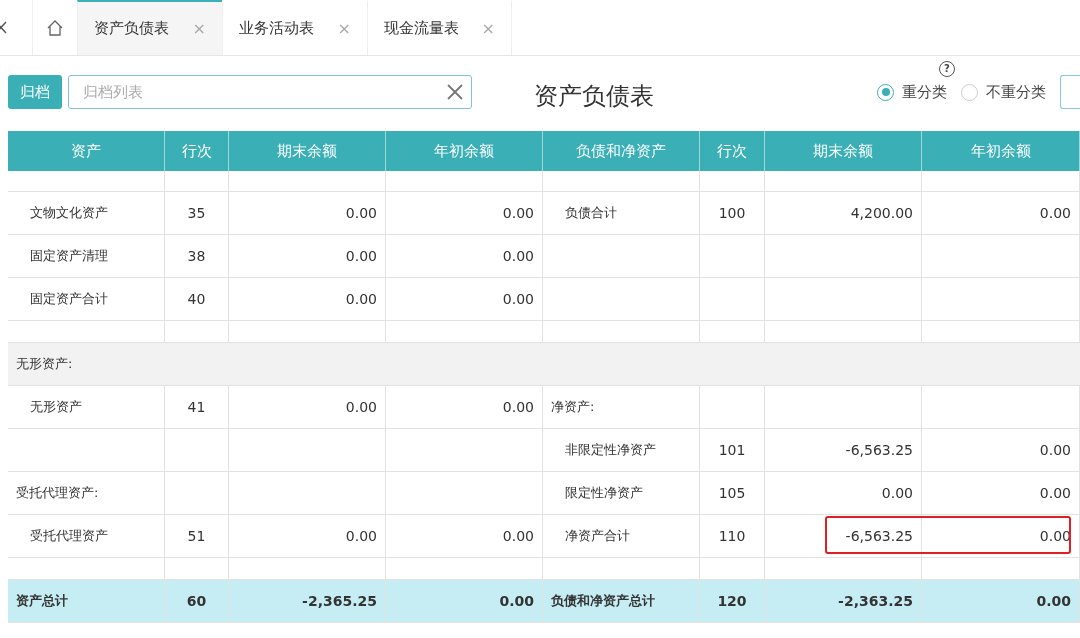 The height and width of the screenshot is (638, 1080). Describe the element at coordinates (197, 536) in the screenshot. I see `table-cell: 51` at that location.